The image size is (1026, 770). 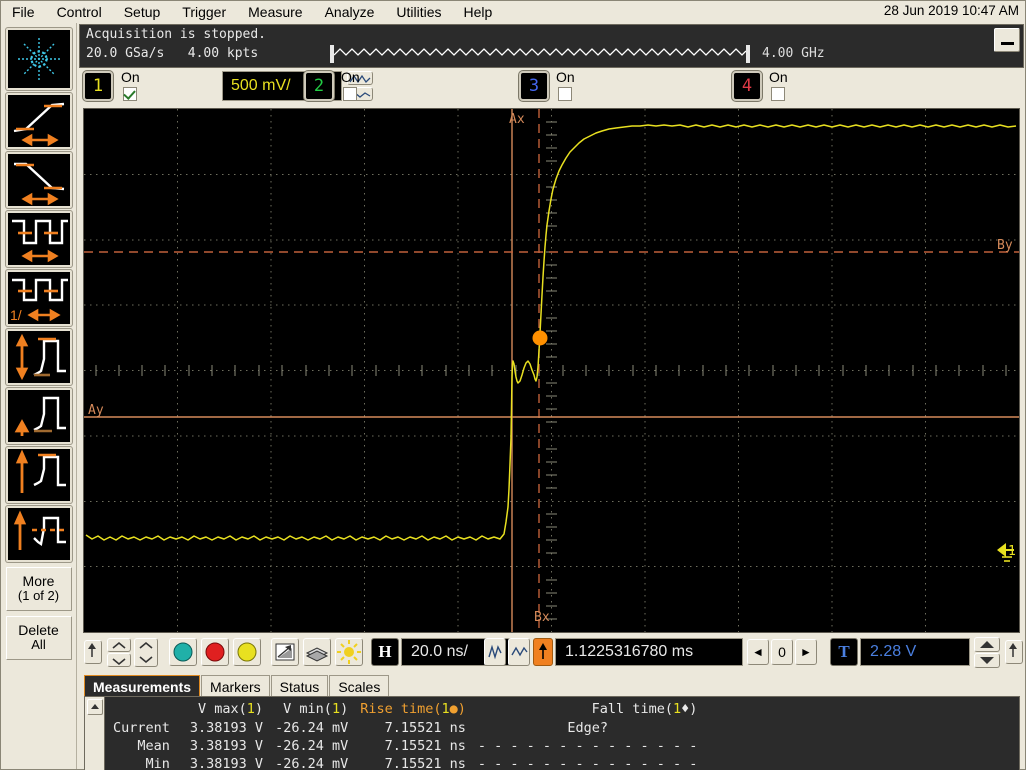 I want to click on trigger-decrease-icon, so click(x=987, y=660).